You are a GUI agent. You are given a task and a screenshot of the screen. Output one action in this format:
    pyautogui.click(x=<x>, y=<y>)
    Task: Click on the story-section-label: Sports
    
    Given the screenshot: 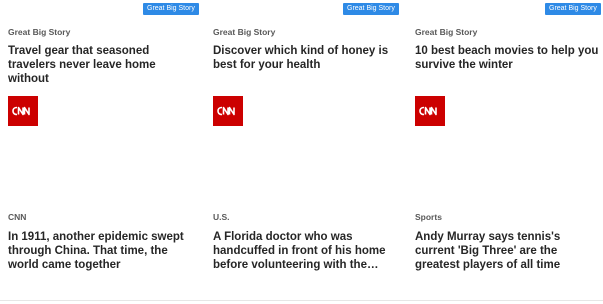 What is the action you would take?
    pyautogui.click(x=428, y=217)
    